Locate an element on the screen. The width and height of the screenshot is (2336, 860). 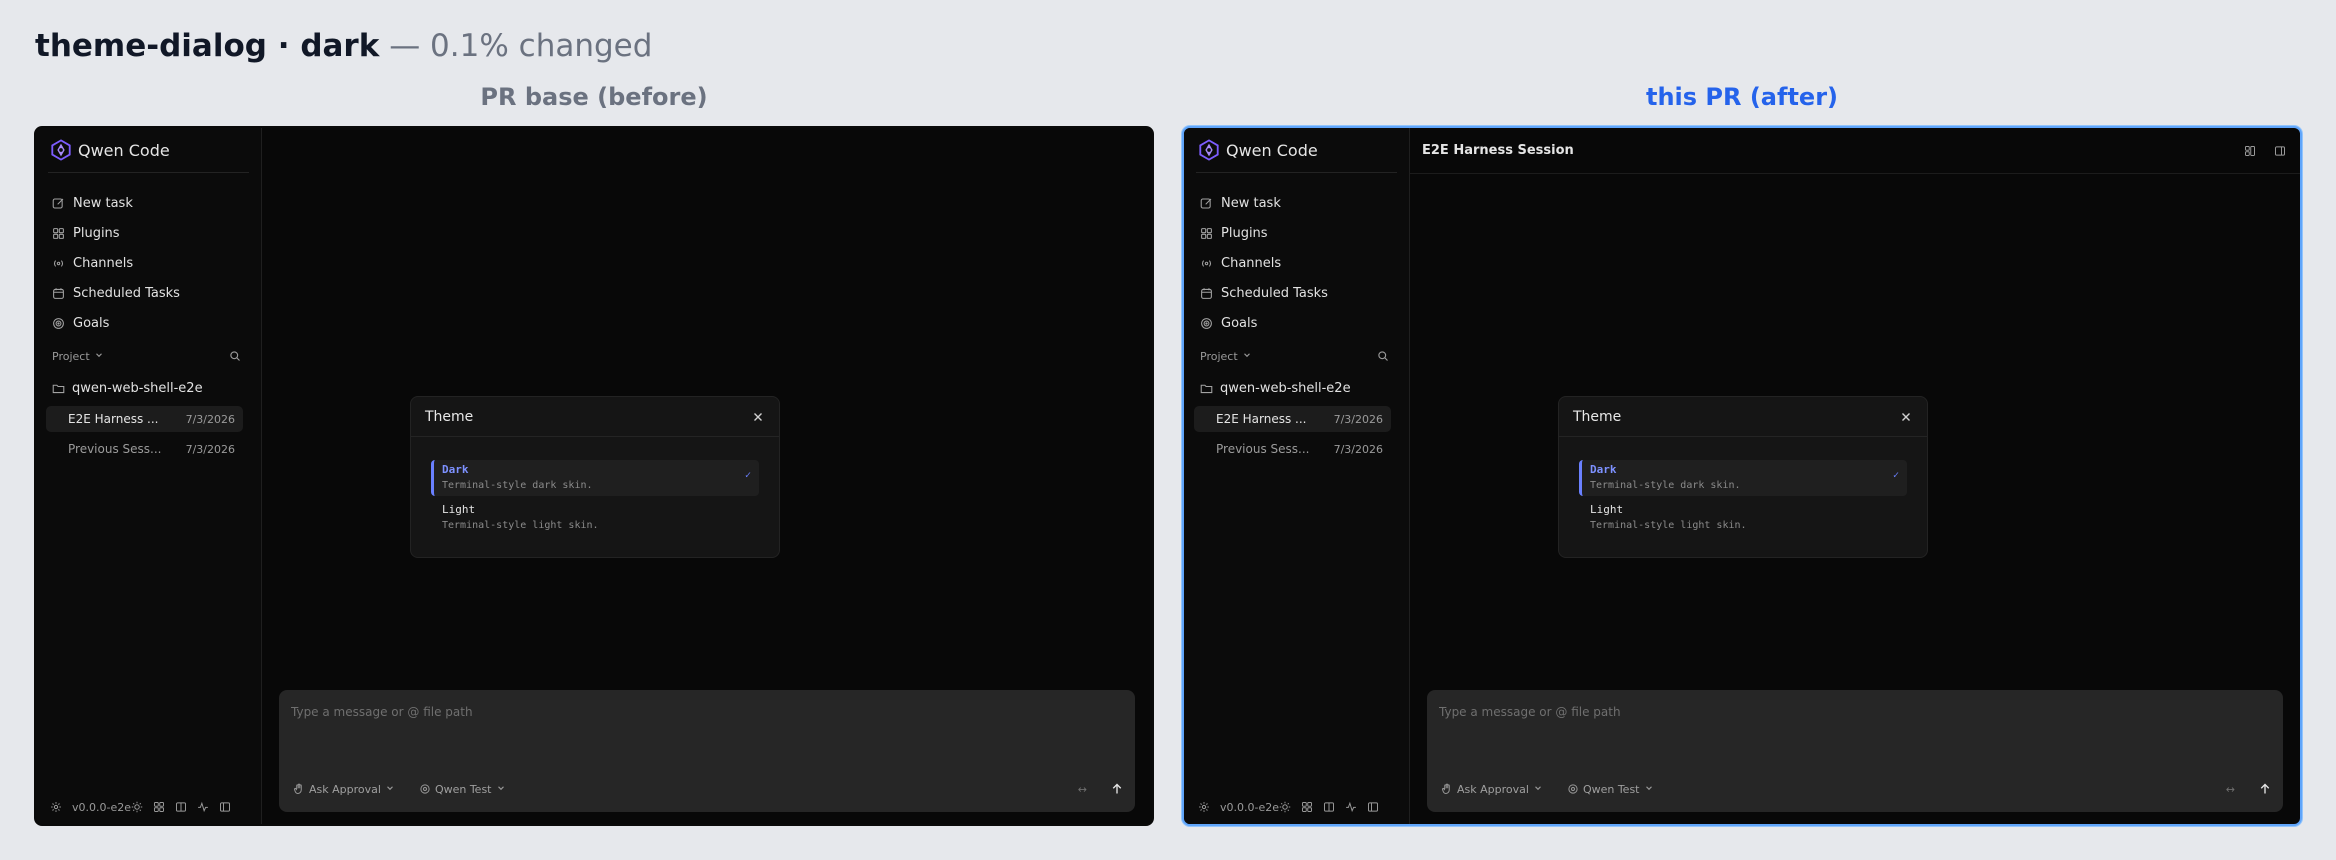
page-heading-change: — 0.1% changed is located at coordinates (521, 46).